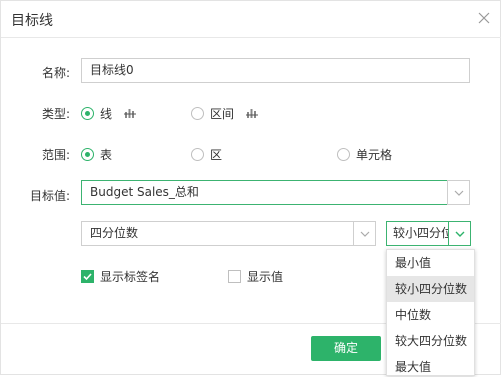 This screenshot has width=501, height=377. What do you see at coordinates (217, 233) in the screenshot?
I see `method-select: 四分位数` at bounding box center [217, 233].